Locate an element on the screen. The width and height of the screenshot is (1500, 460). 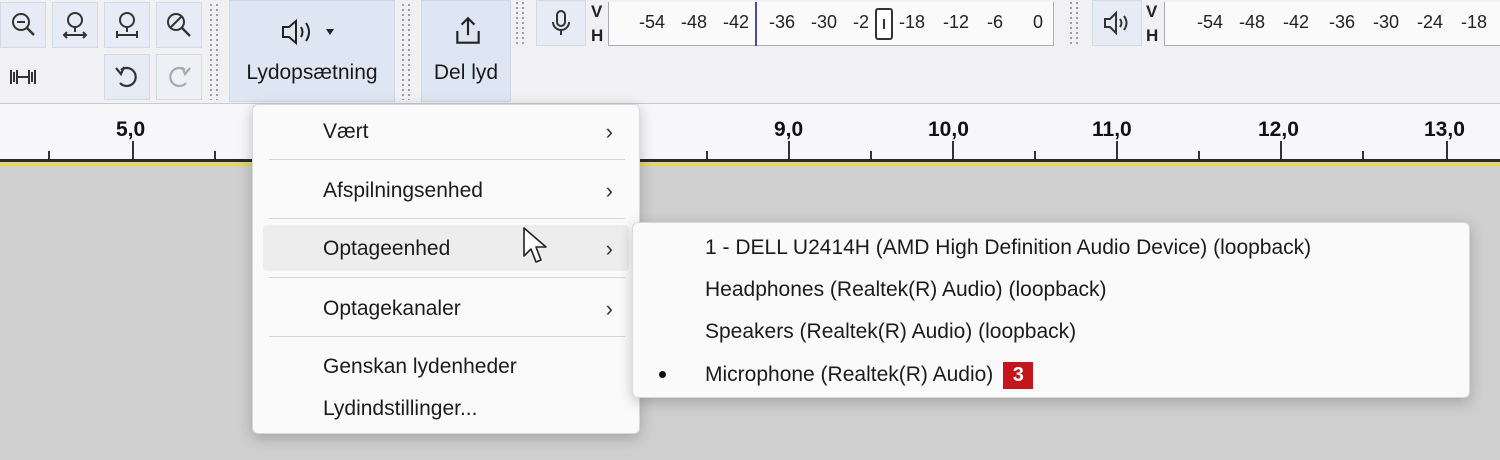
record-meter-v-label: V is located at coordinates (597, 11).